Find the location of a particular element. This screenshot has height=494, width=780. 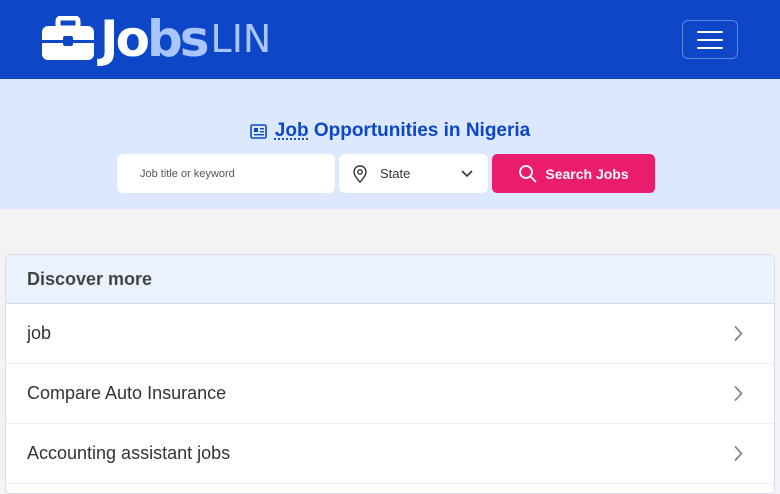

list-item: Accounting assistant jobs is located at coordinates (390, 454).